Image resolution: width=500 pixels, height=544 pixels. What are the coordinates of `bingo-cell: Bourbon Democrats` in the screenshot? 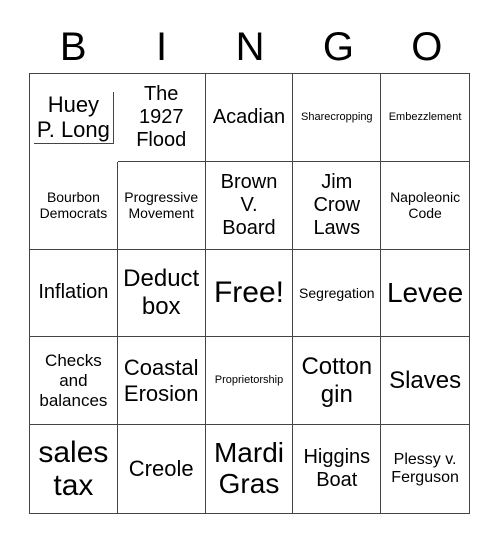 It's located at (74, 205).